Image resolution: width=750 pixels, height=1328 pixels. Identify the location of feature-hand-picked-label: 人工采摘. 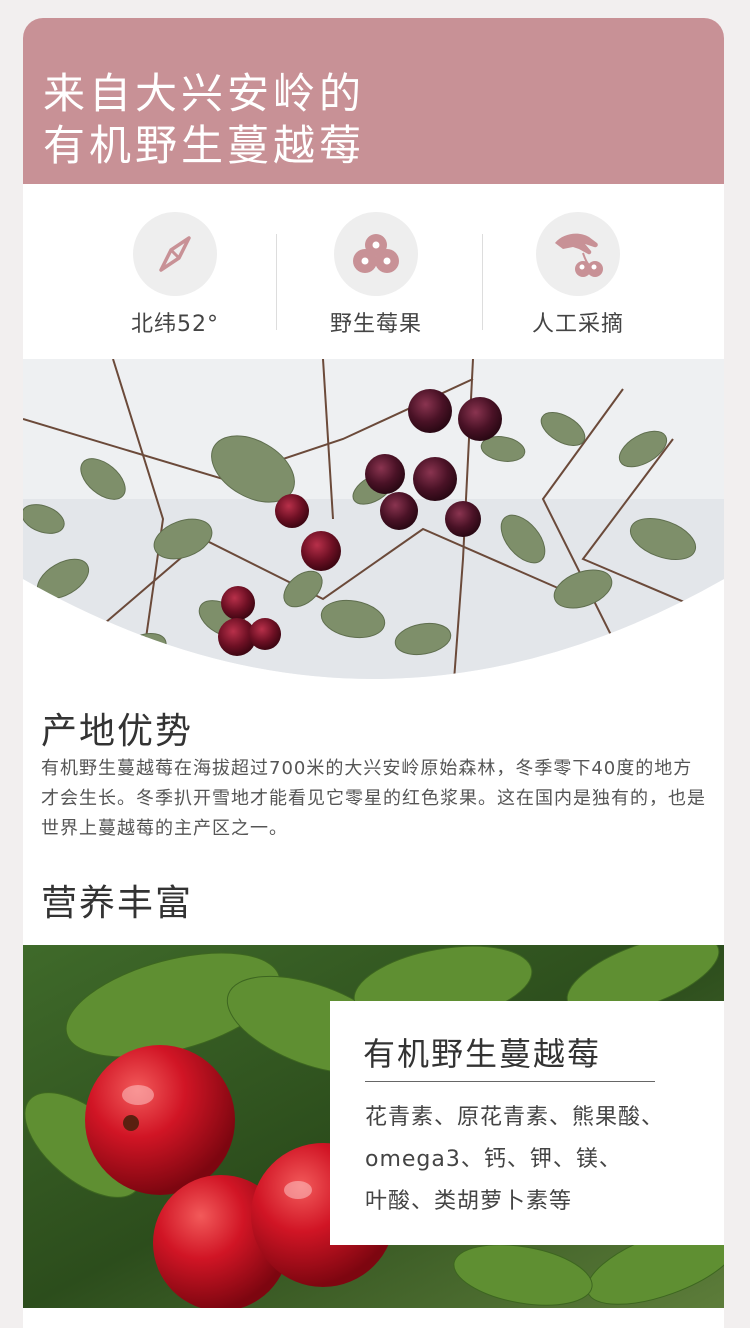
(577, 324).